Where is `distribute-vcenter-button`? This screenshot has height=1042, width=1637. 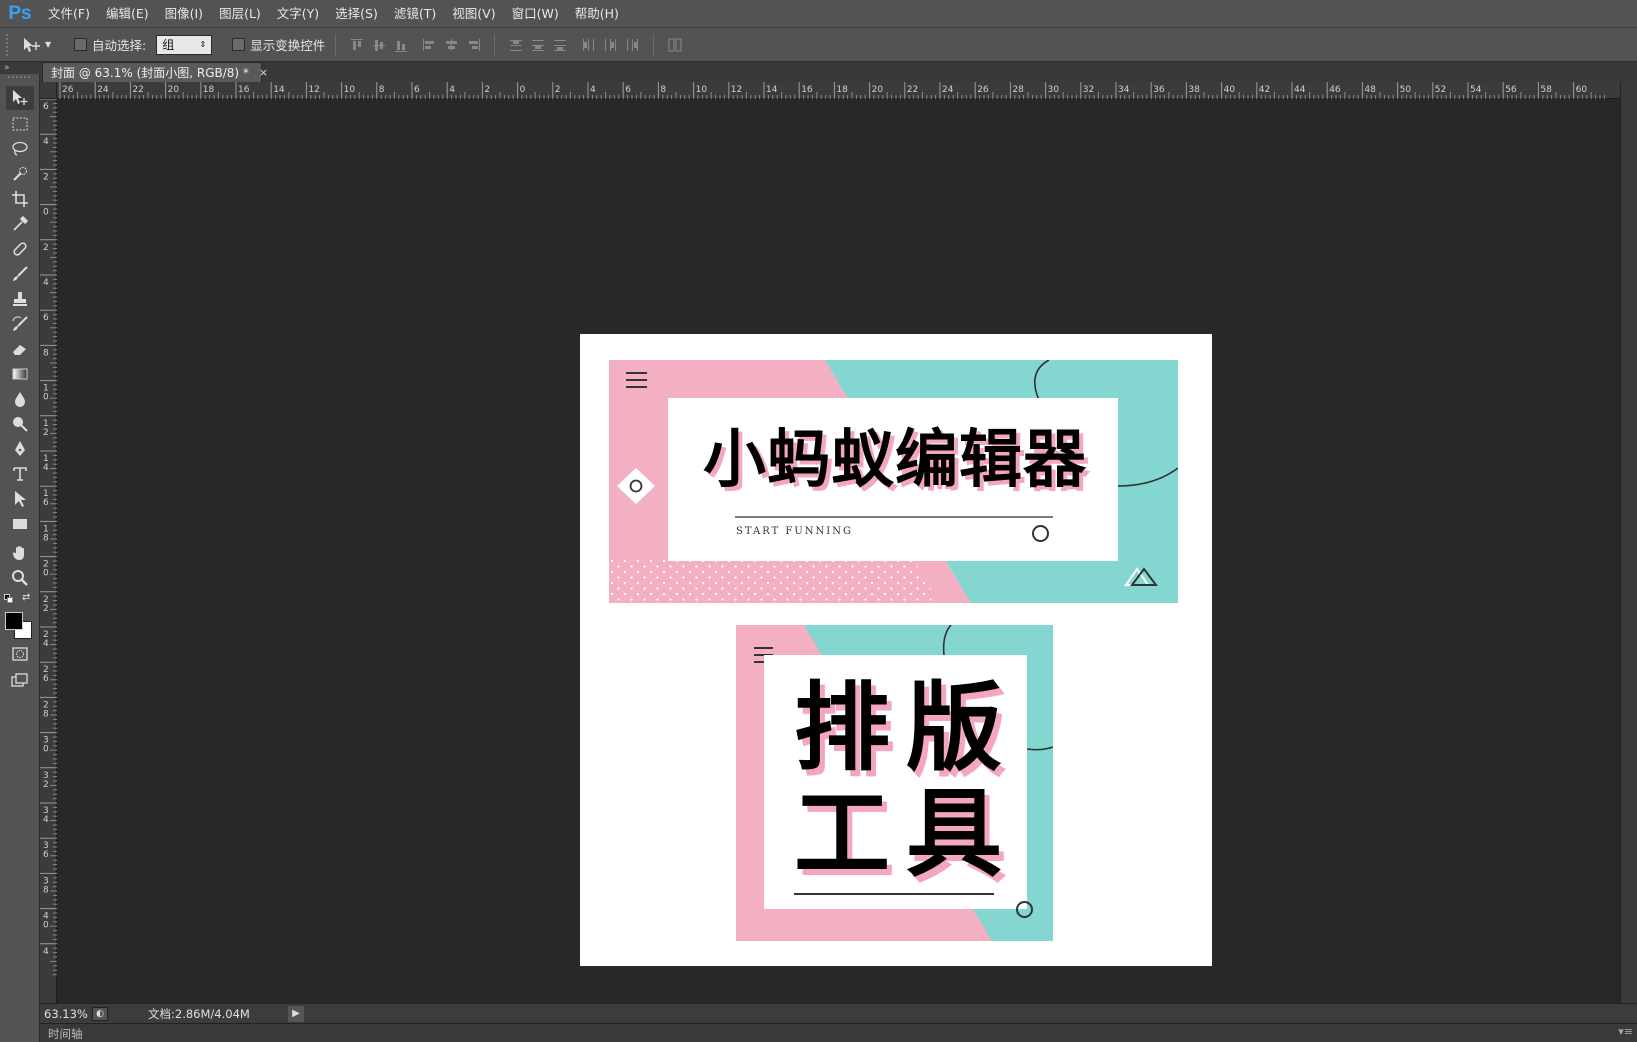 distribute-vcenter-button is located at coordinates (538, 45).